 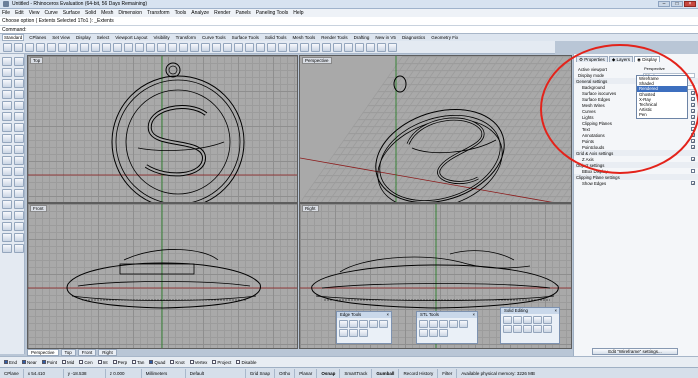 What do you see at coordinates (19, 226) in the screenshot?
I see `analyze-icon` at bounding box center [19, 226].